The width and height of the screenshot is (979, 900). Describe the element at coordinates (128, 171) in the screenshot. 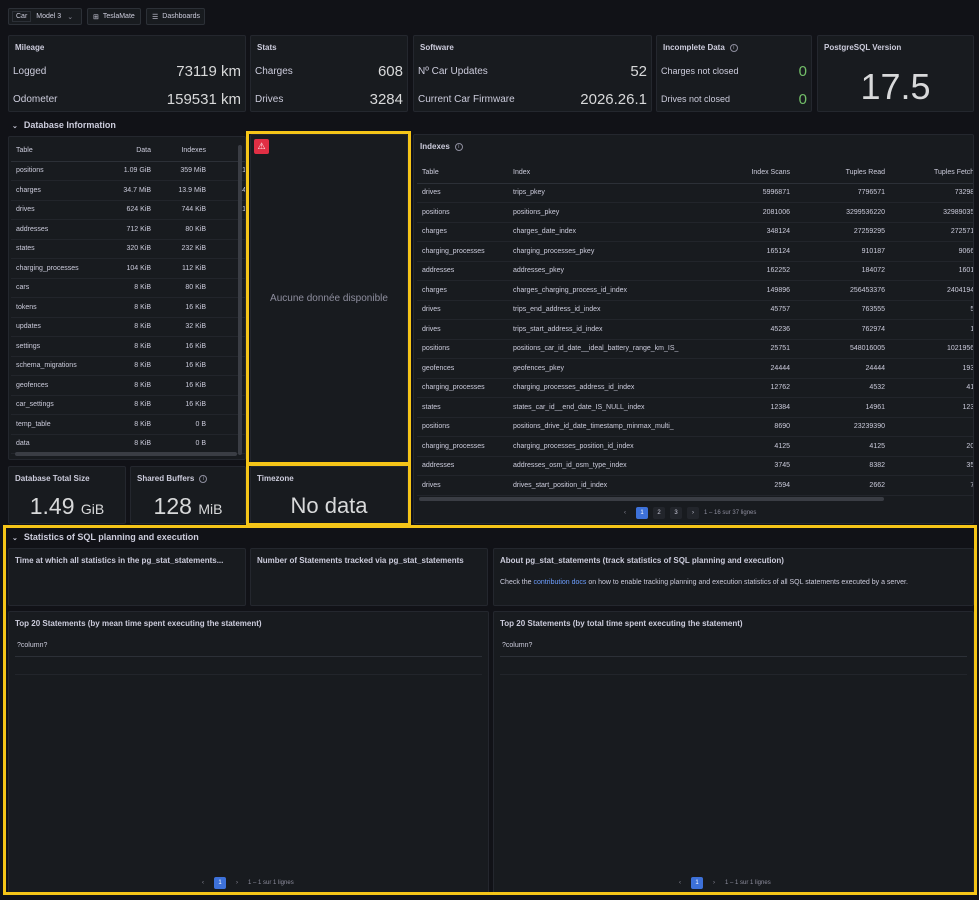

I see `table-cell: 1.09 GiB` at that location.